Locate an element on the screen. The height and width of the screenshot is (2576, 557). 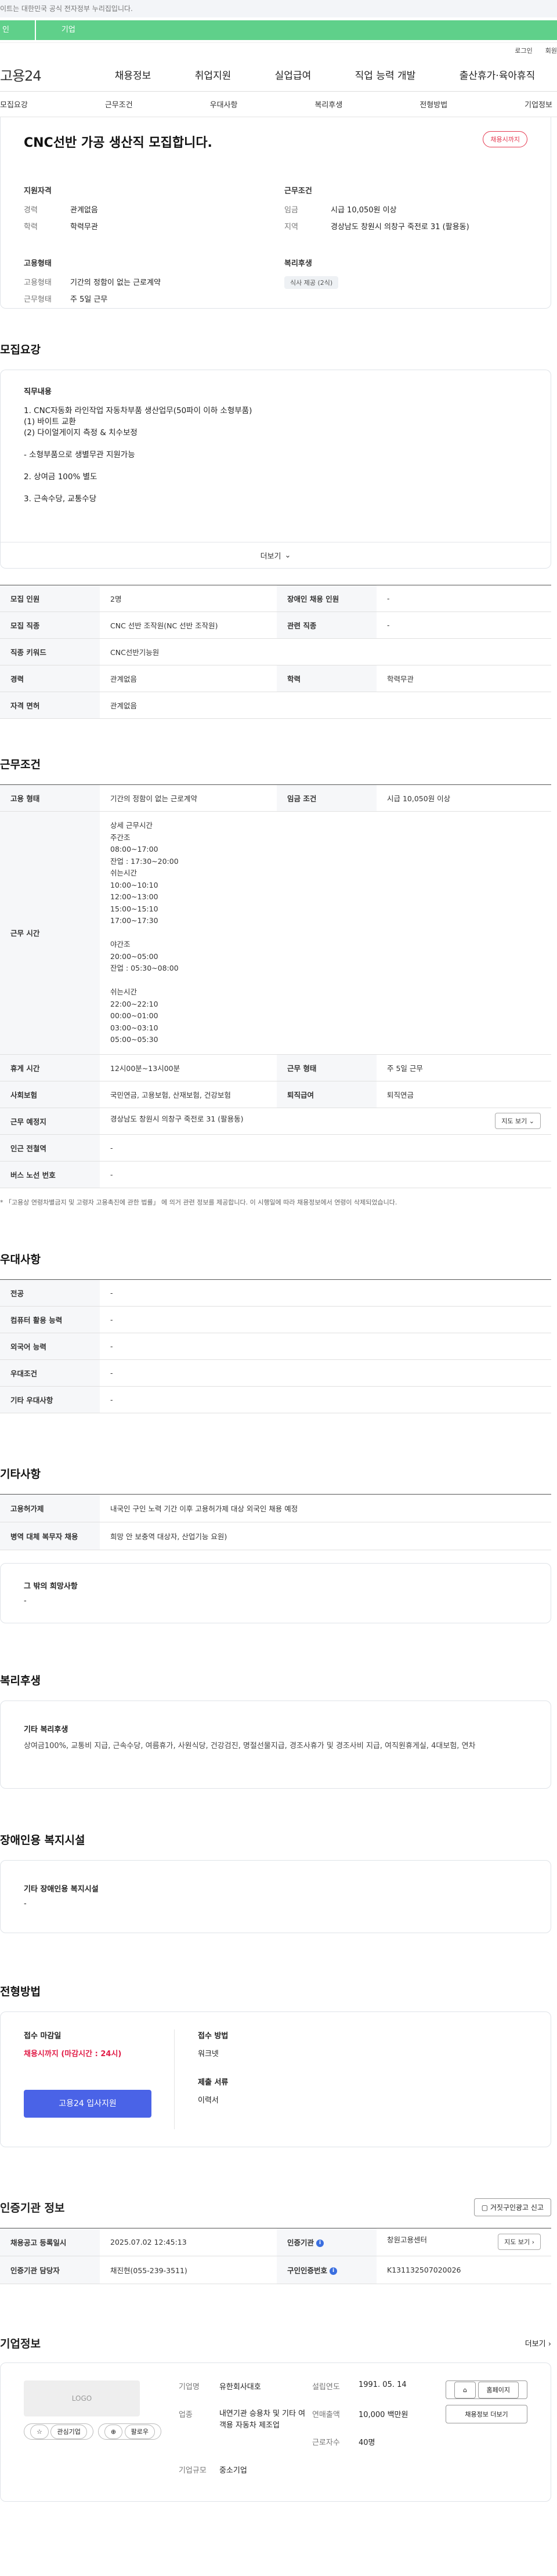
tab-individual: 인 is located at coordinates (17, 30).